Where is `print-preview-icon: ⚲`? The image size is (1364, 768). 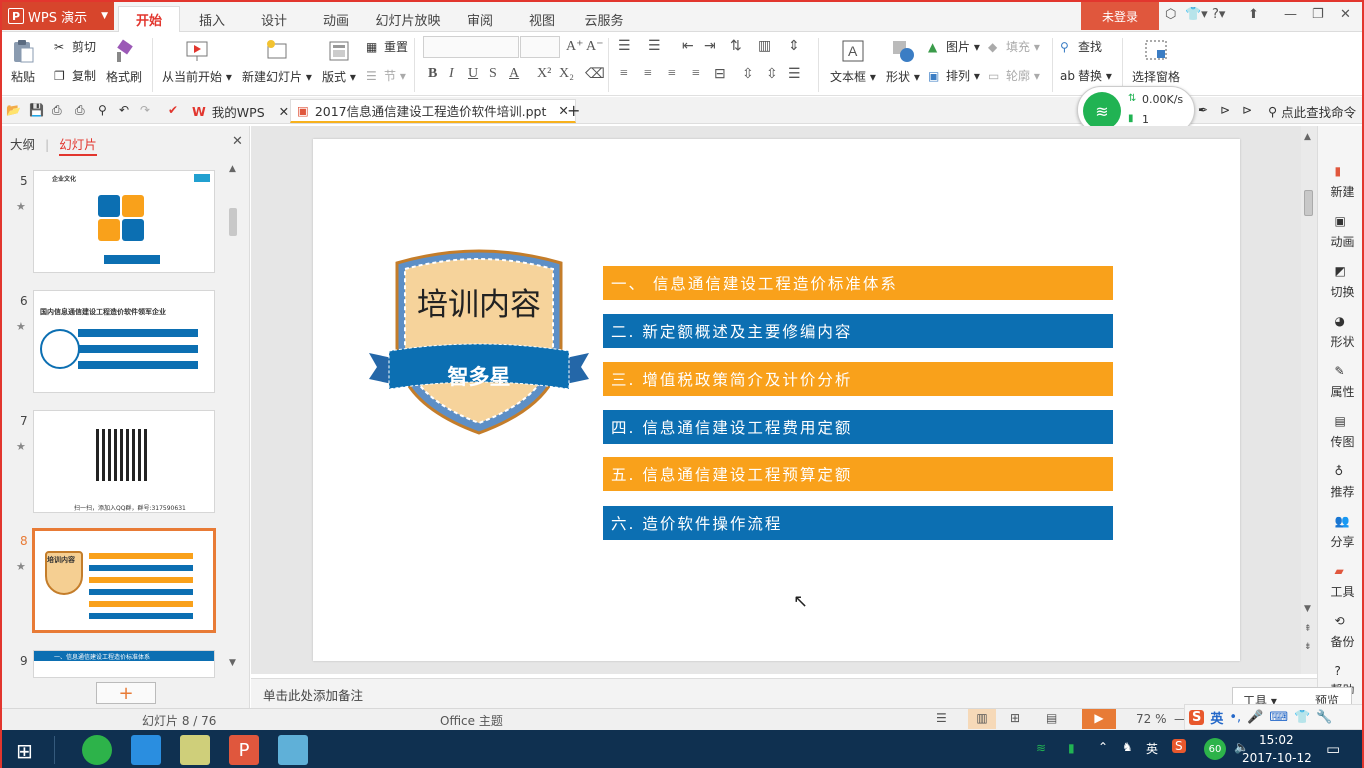 print-preview-icon: ⚲ is located at coordinates (105, 110).